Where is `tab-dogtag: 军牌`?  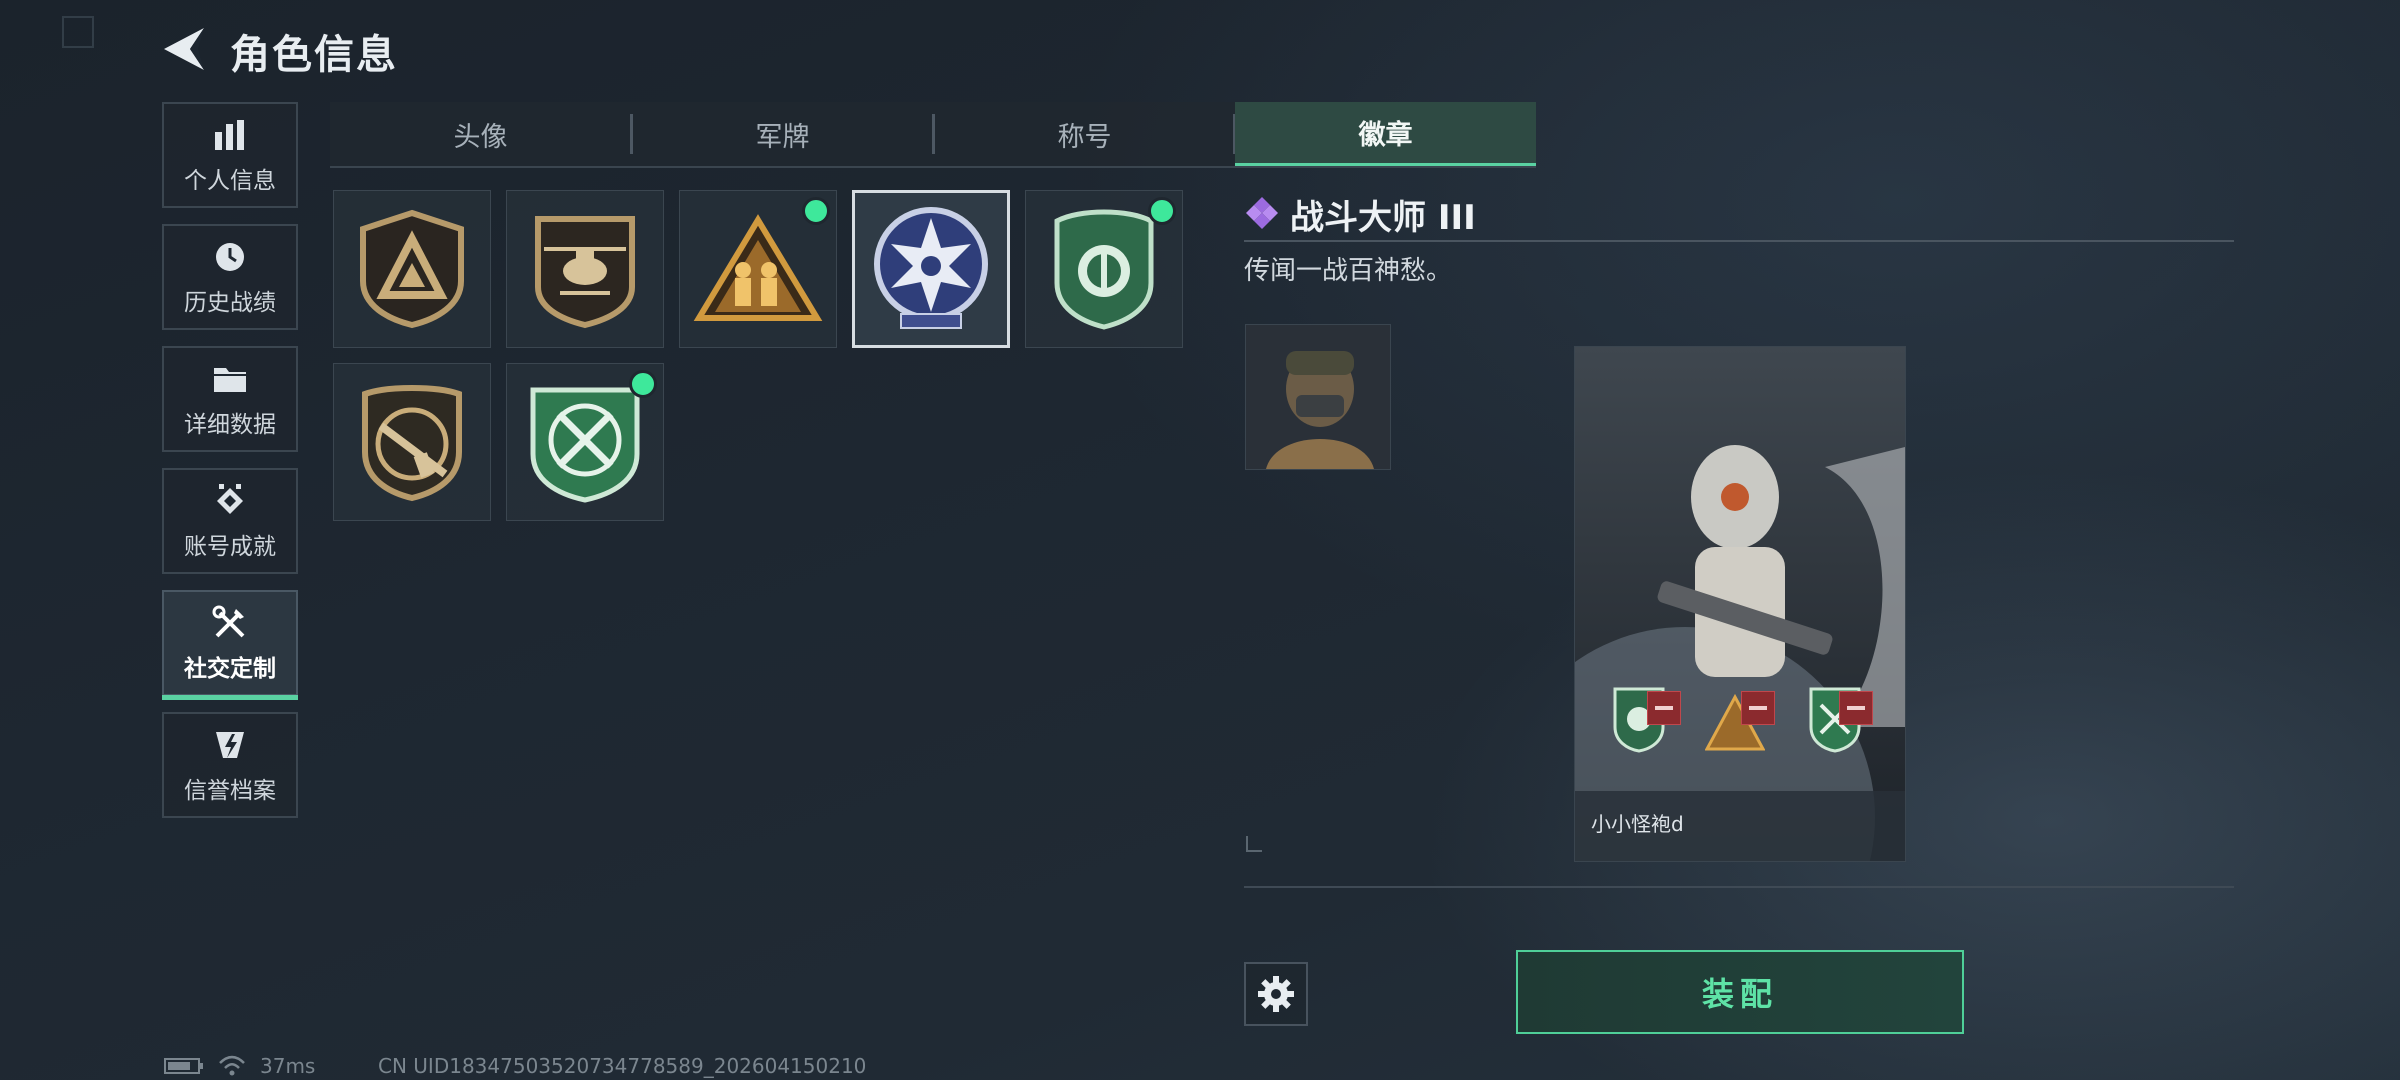
tab-dogtag: 军牌 is located at coordinates (782, 134).